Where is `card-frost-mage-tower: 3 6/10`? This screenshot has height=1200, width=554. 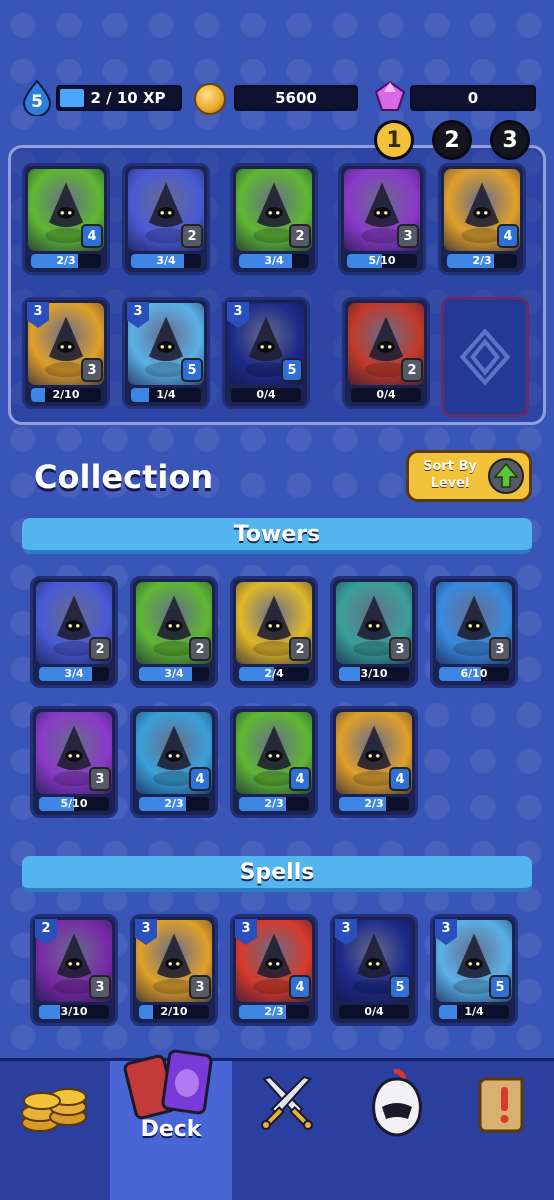
card-frost-mage-tower: 3 6/10 is located at coordinates (474, 632).